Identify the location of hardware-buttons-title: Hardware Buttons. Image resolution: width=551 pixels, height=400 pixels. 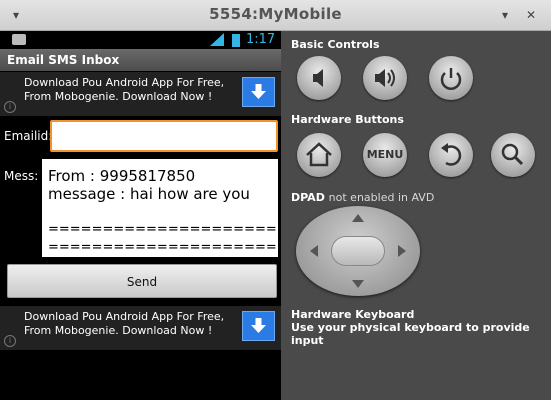
(347, 119).